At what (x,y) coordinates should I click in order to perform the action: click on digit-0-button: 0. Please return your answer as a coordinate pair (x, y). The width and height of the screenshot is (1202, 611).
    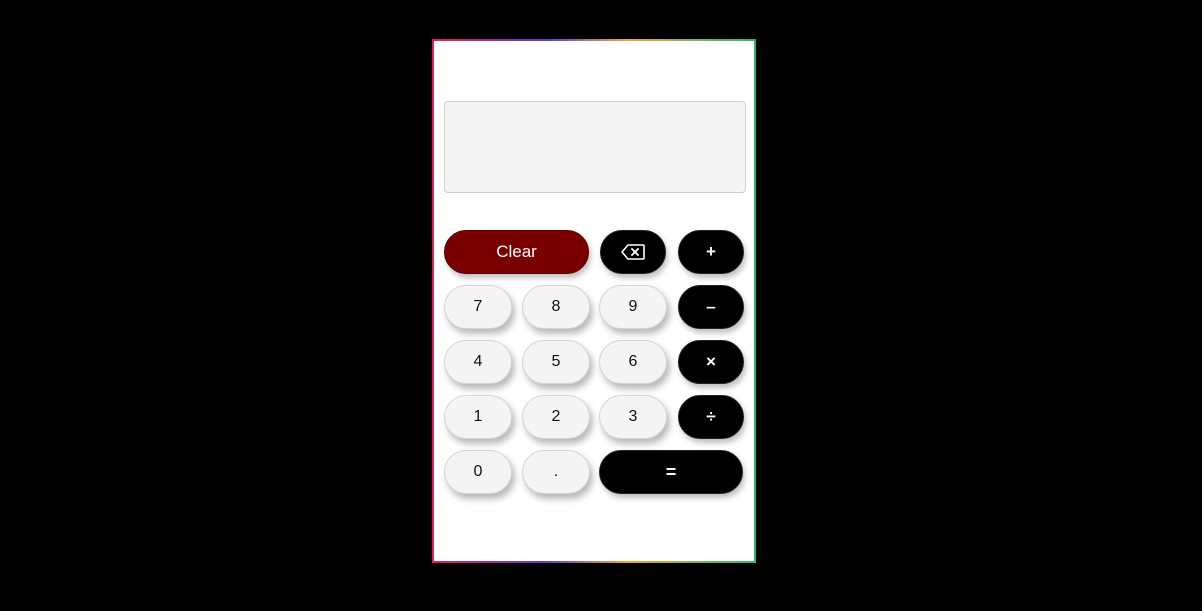
    Looking at the image, I should click on (478, 472).